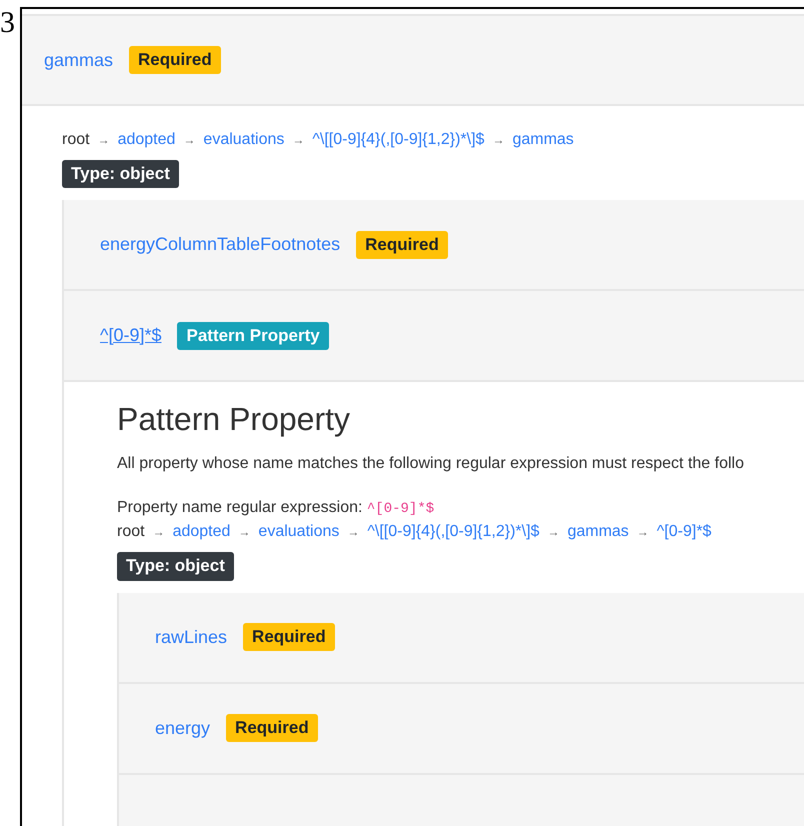 Image resolution: width=804 pixels, height=826 pixels. Describe the element at coordinates (253, 336) in the screenshot. I see `pattern-property-badge: Pattern Property` at that location.